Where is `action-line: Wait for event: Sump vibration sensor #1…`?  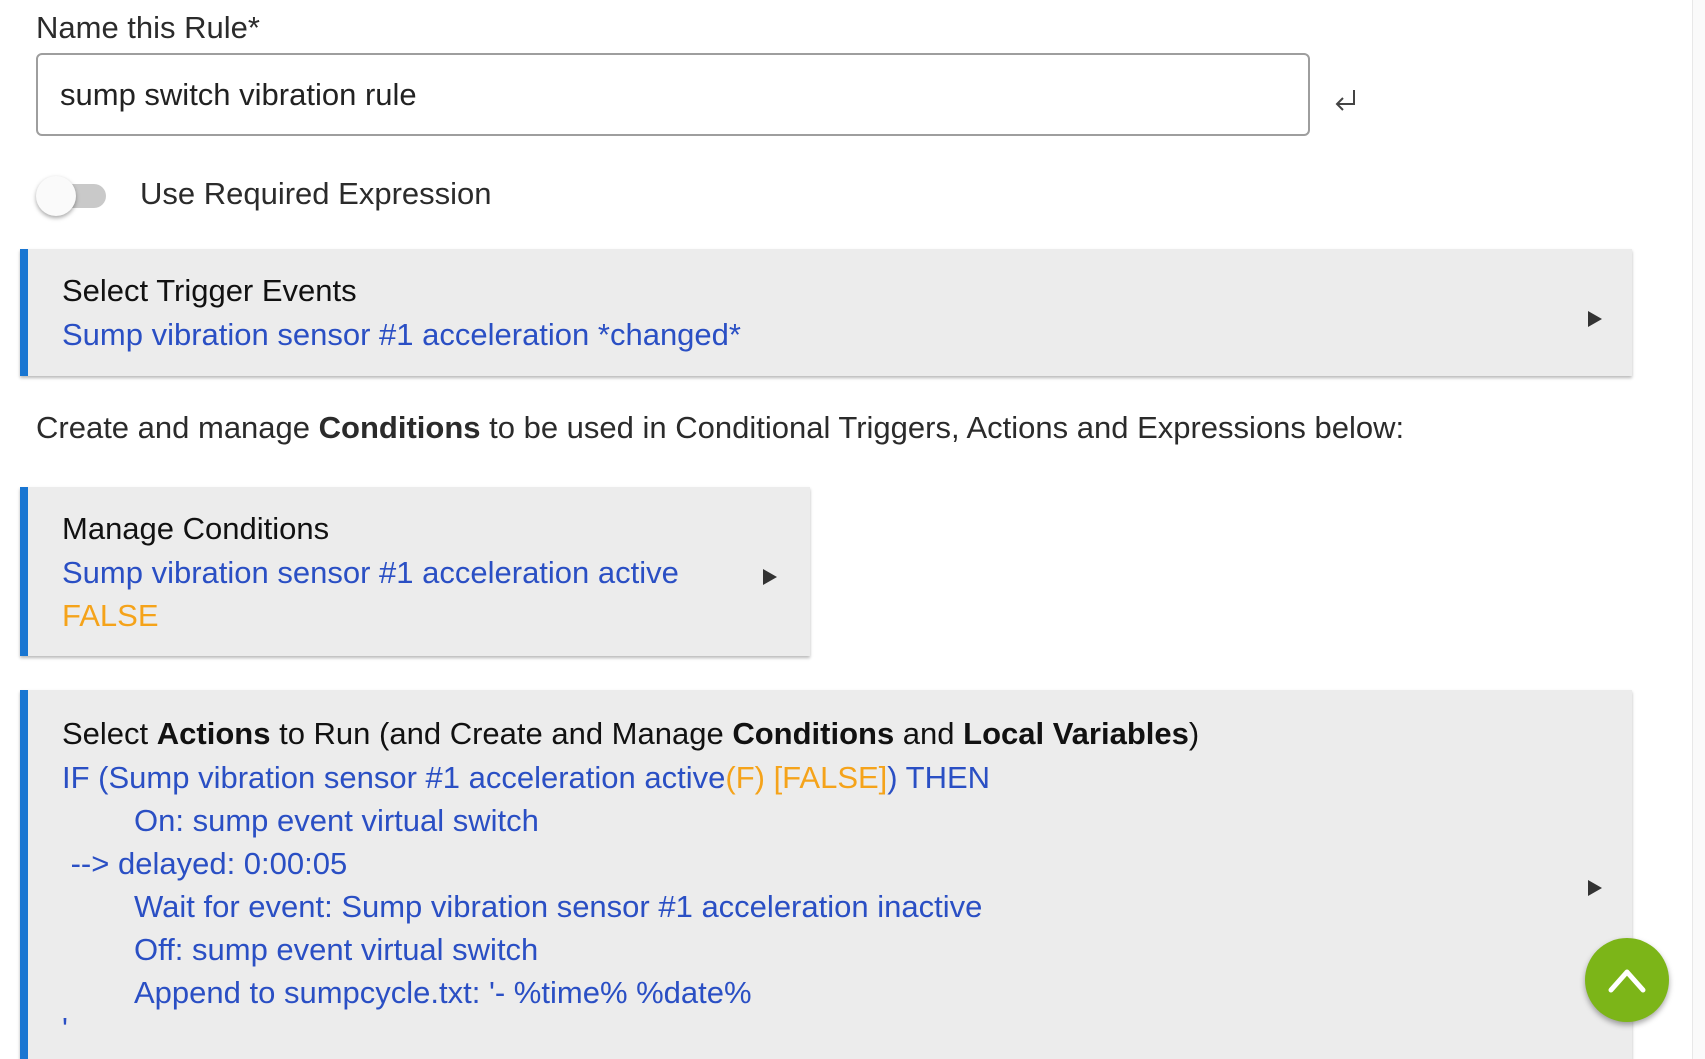 action-line: Wait for event: Sump vibration sensor #1… is located at coordinates (558, 906).